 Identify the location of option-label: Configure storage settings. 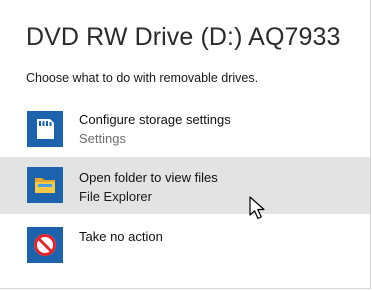
(155, 119).